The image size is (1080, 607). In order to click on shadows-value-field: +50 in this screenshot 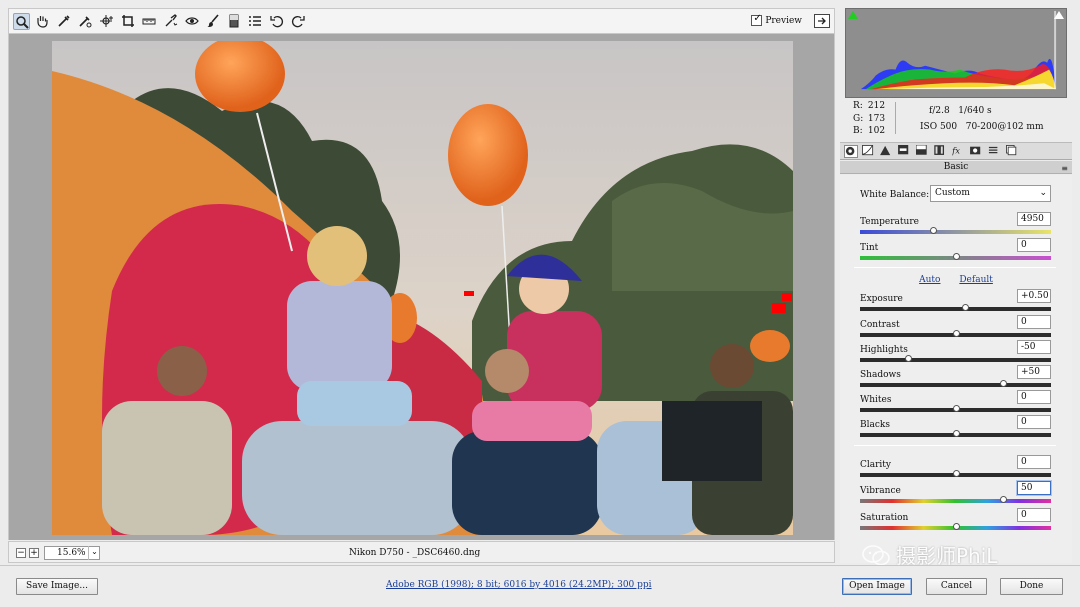, I will do `click(1034, 372)`.